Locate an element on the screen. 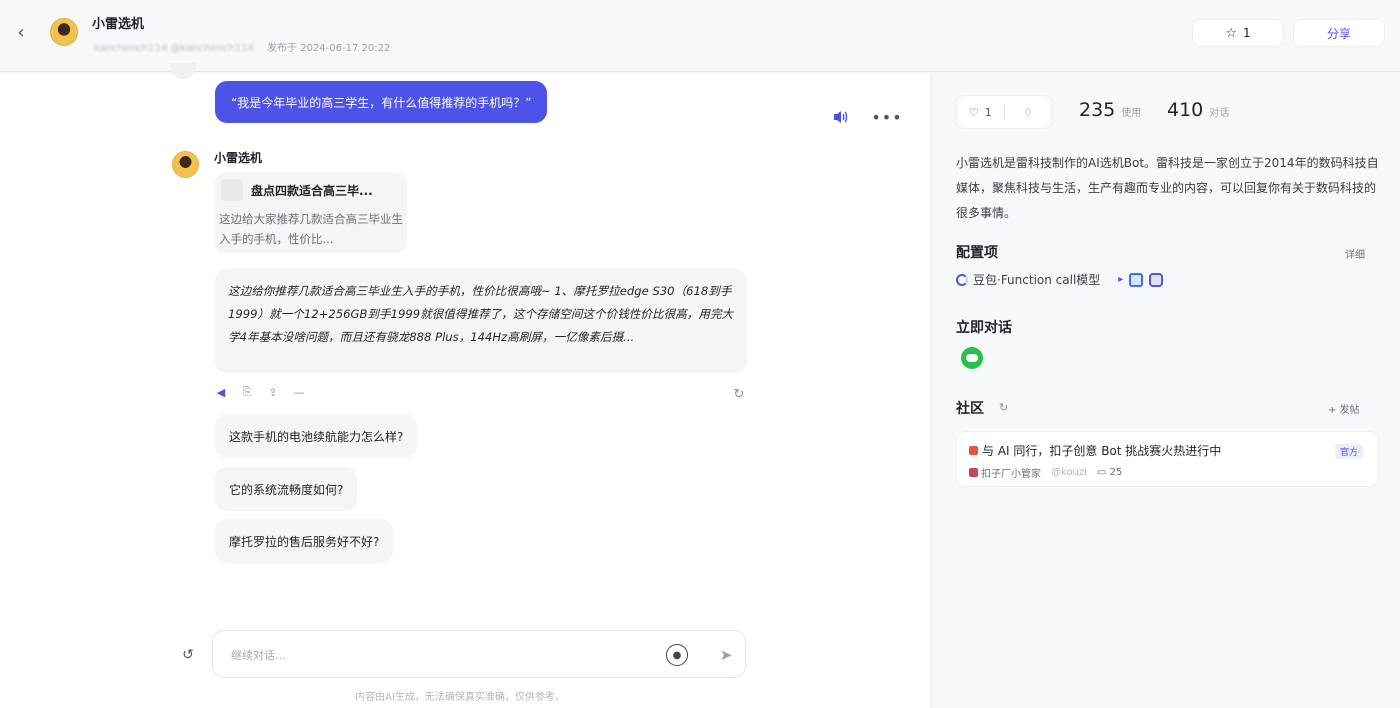 The height and width of the screenshot is (708, 1400). fire-icon is located at coordinates (973, 450).